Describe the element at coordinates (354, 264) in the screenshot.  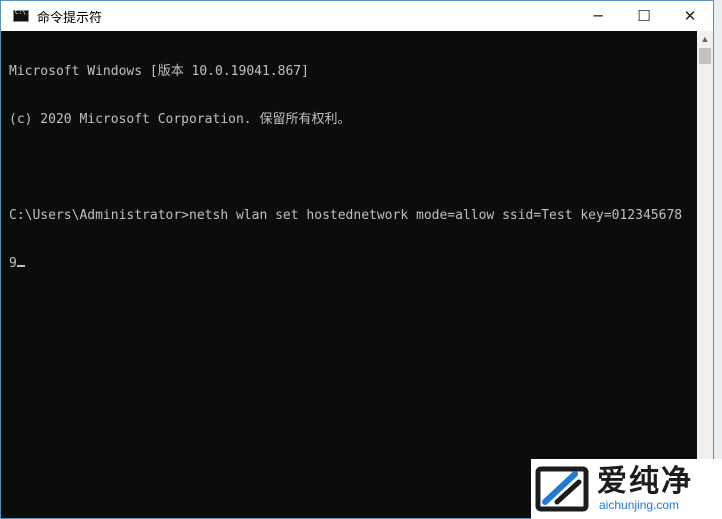
I see `console-line-current: 9` at that location.